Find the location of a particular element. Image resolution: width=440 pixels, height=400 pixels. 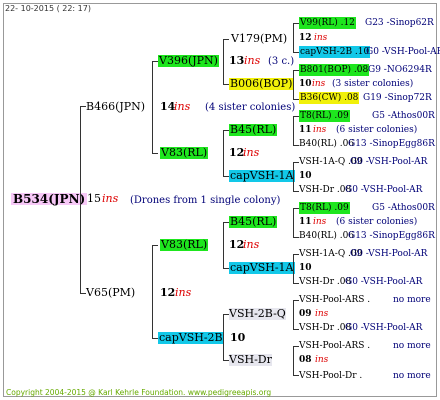

g4-23-left: VSH-Pool-Dr . is located at coordinates (330, 376).